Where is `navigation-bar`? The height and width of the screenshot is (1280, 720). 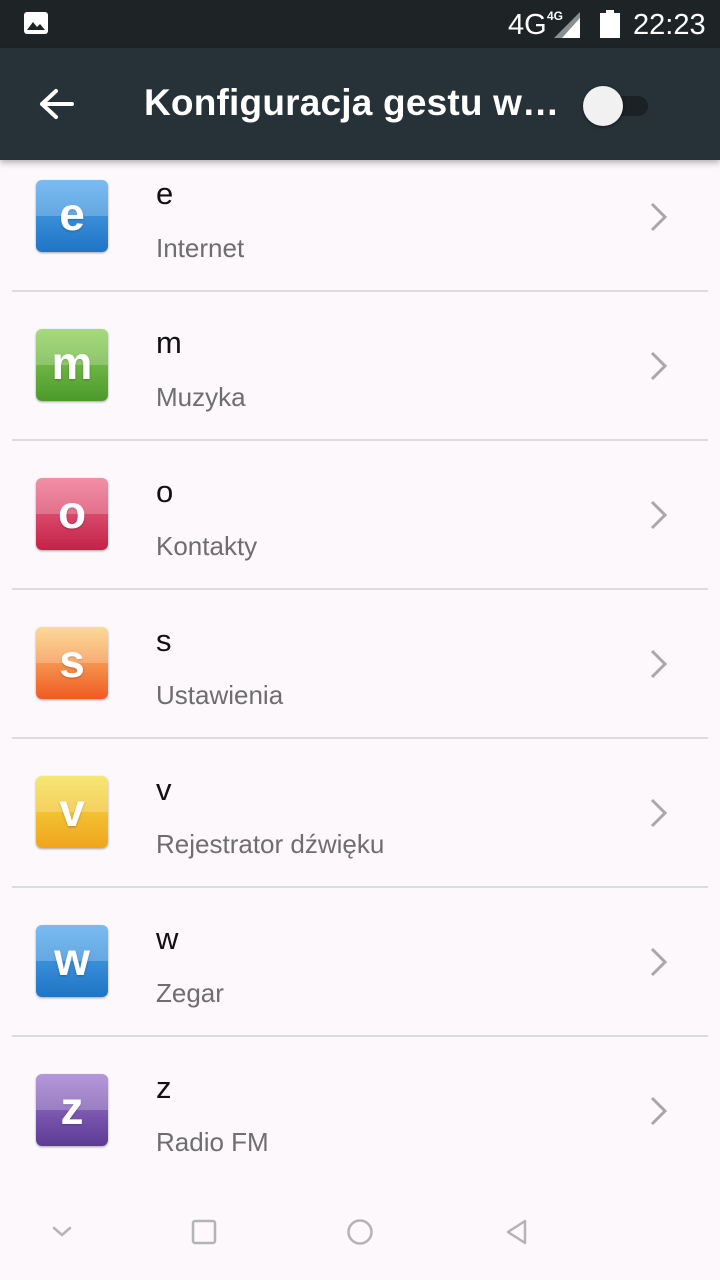
navigation-bar is located at coordinates (360, 1232).